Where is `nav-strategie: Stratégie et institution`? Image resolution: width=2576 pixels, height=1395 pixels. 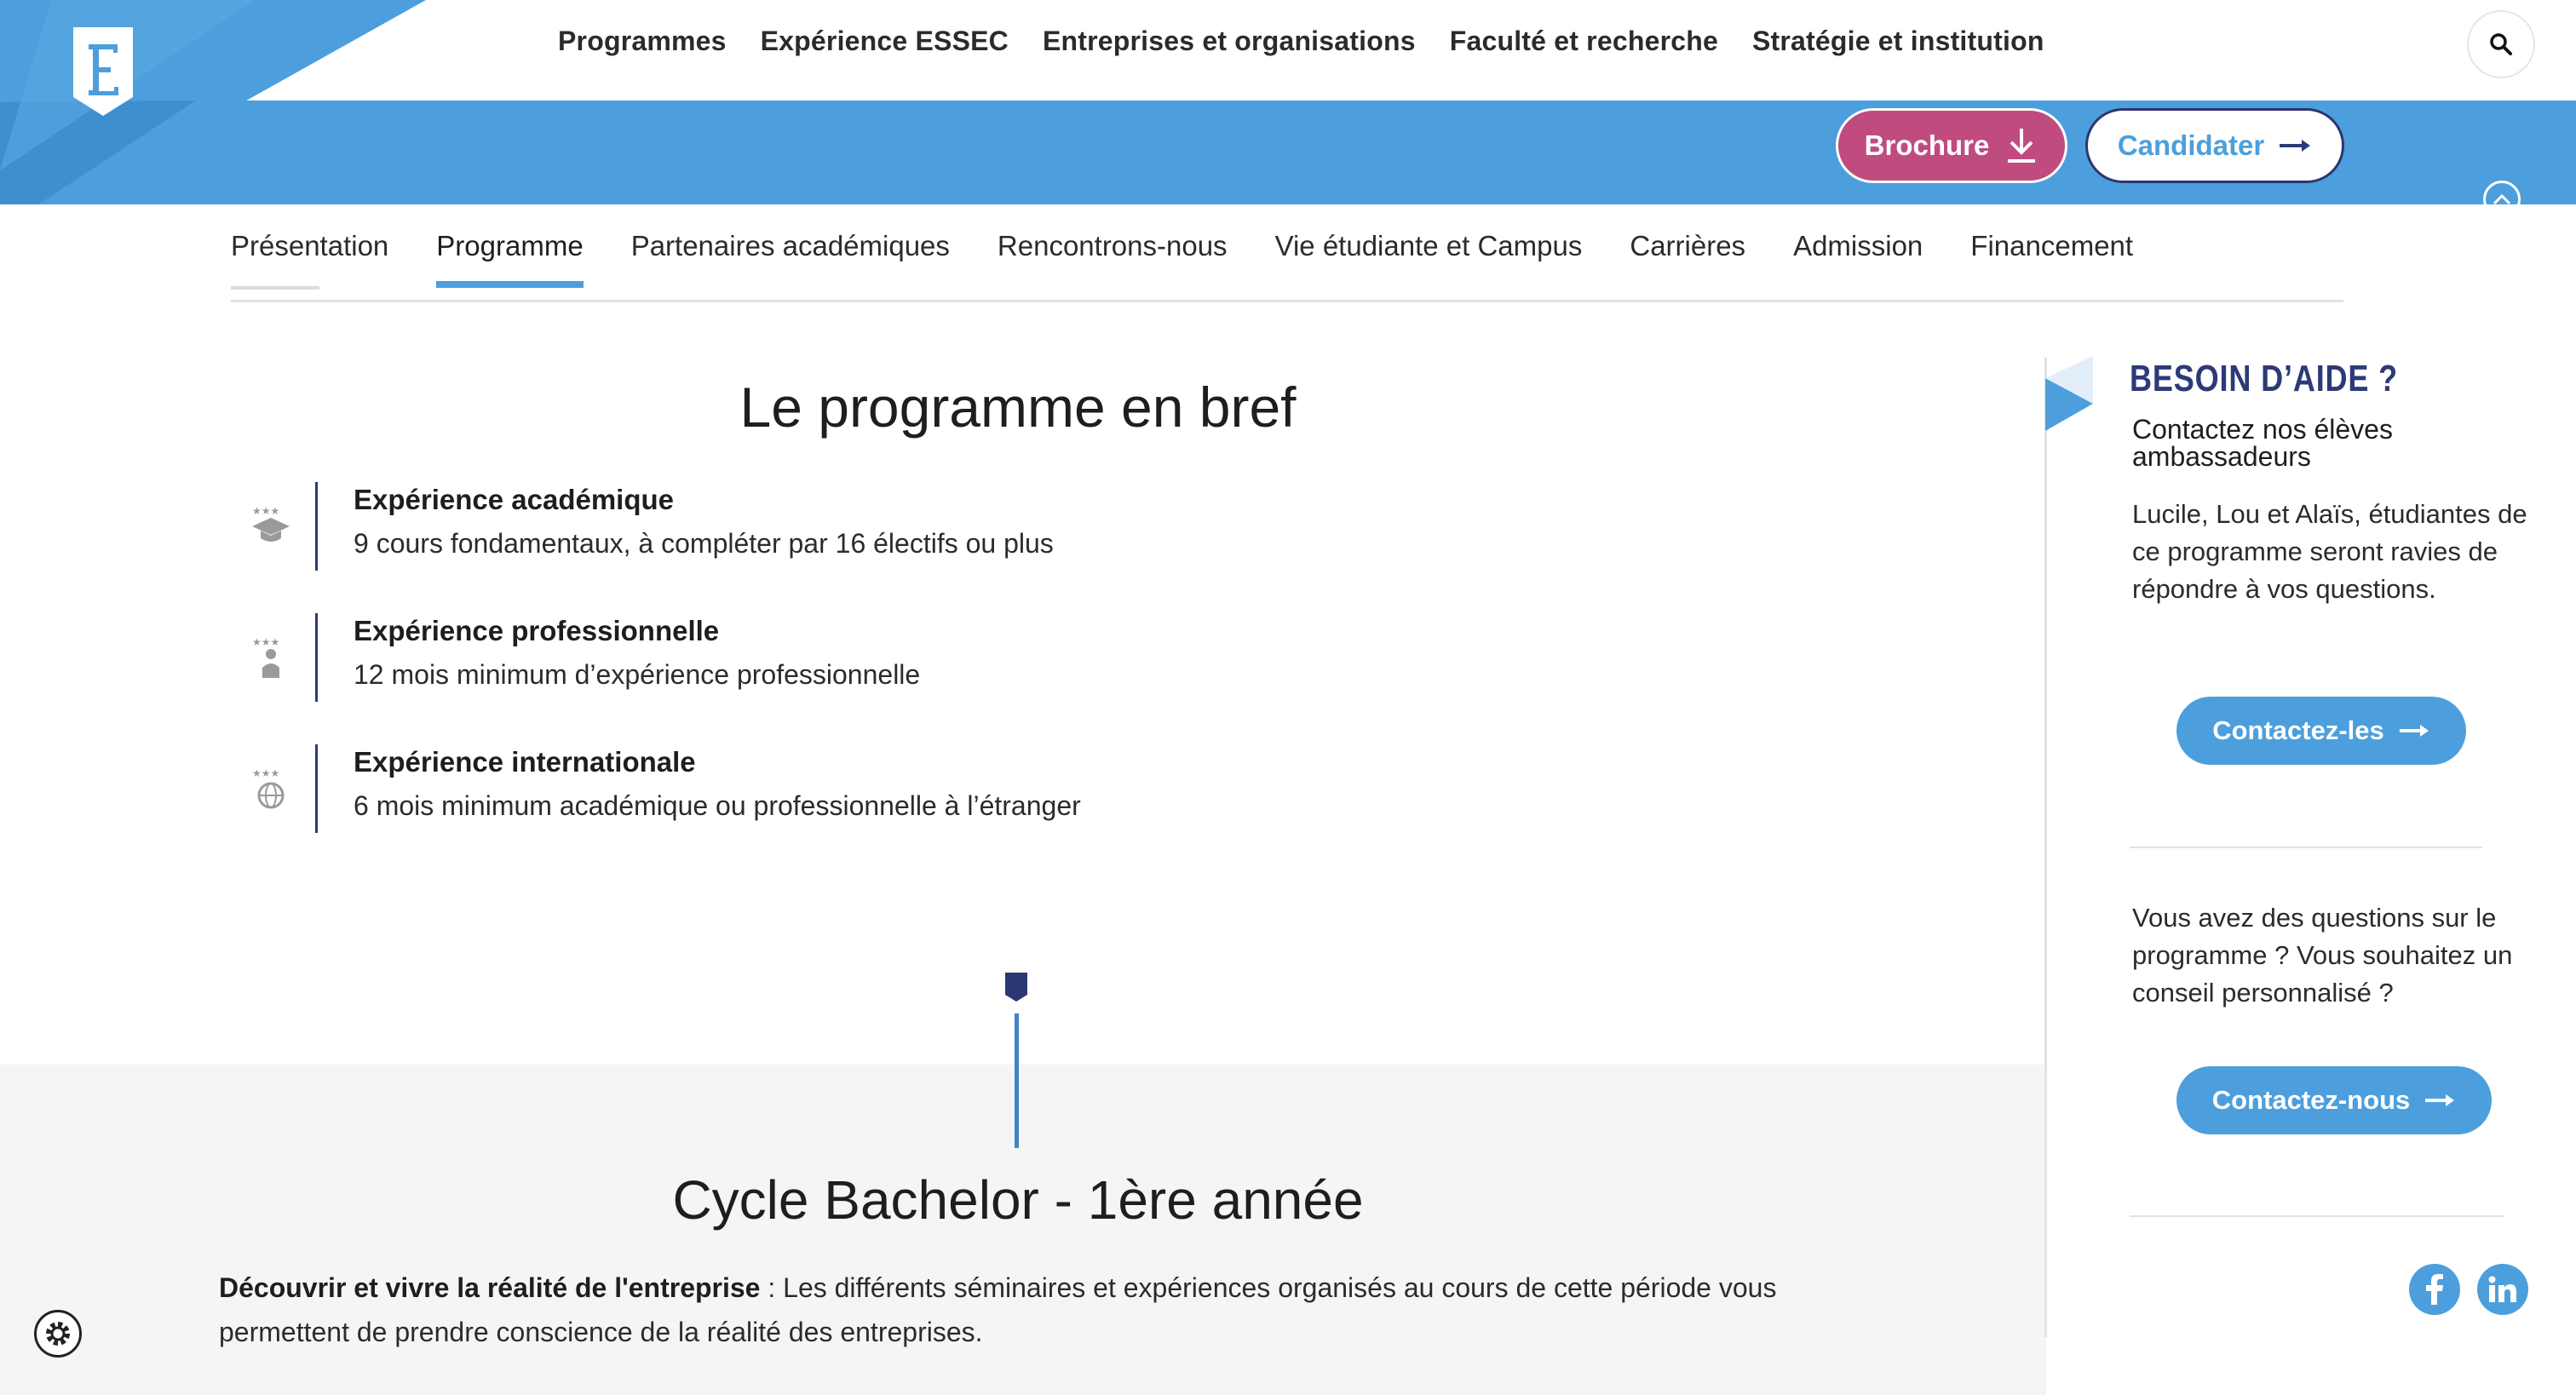 nav-strategie: Stratégie et institution is located at coordinates (1898, 41).